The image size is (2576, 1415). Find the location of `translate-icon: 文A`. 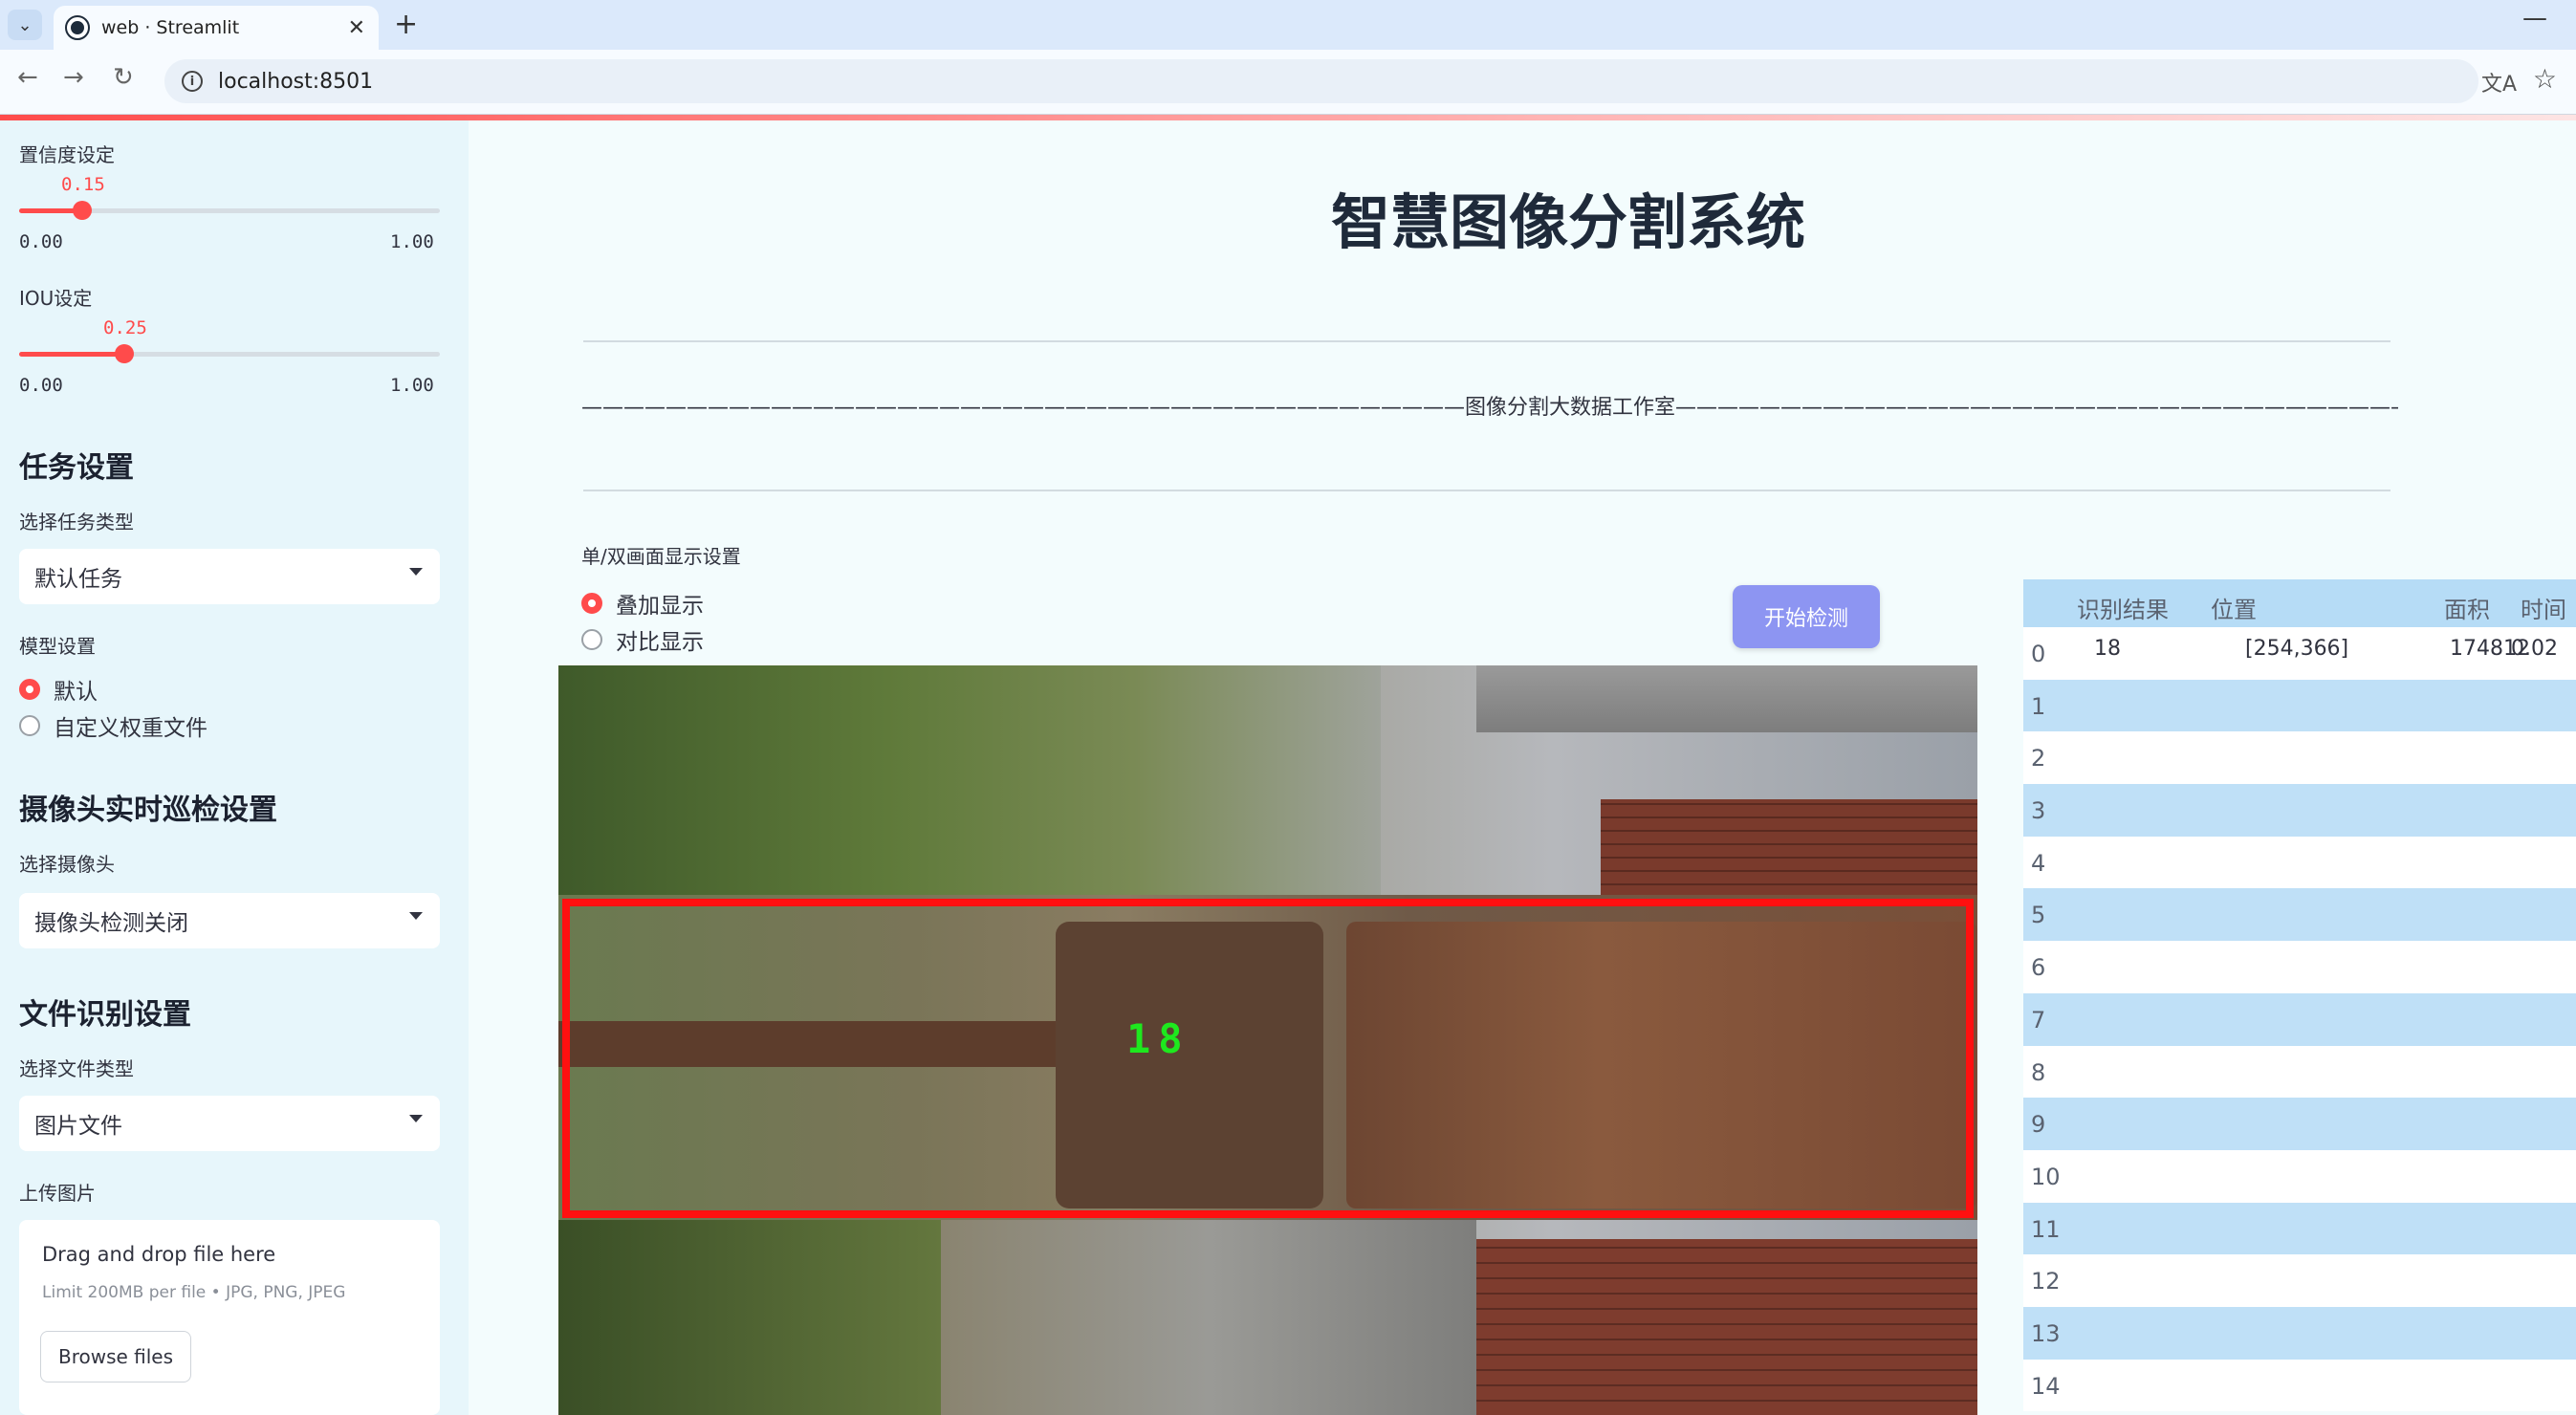

translate-icon: 文A is located at coordinates (2499, 82).